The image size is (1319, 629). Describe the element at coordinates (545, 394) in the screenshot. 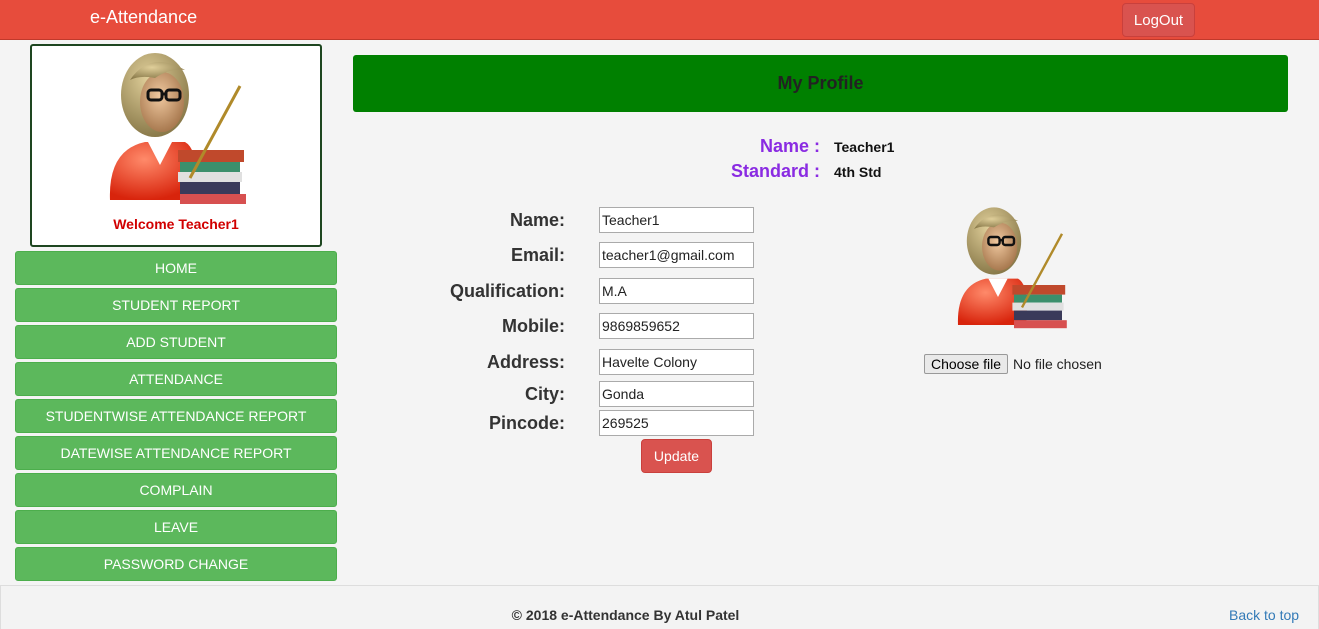

I see `city-label: City:` at that location.